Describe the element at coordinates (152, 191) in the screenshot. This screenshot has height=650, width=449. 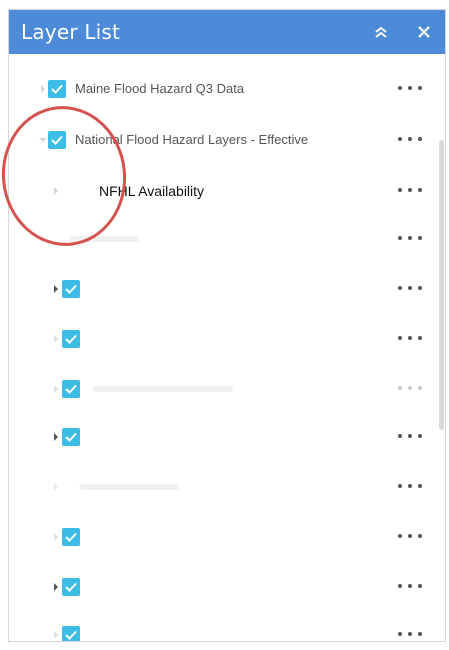
I see `layer-label: NFHL Availability` at that location.